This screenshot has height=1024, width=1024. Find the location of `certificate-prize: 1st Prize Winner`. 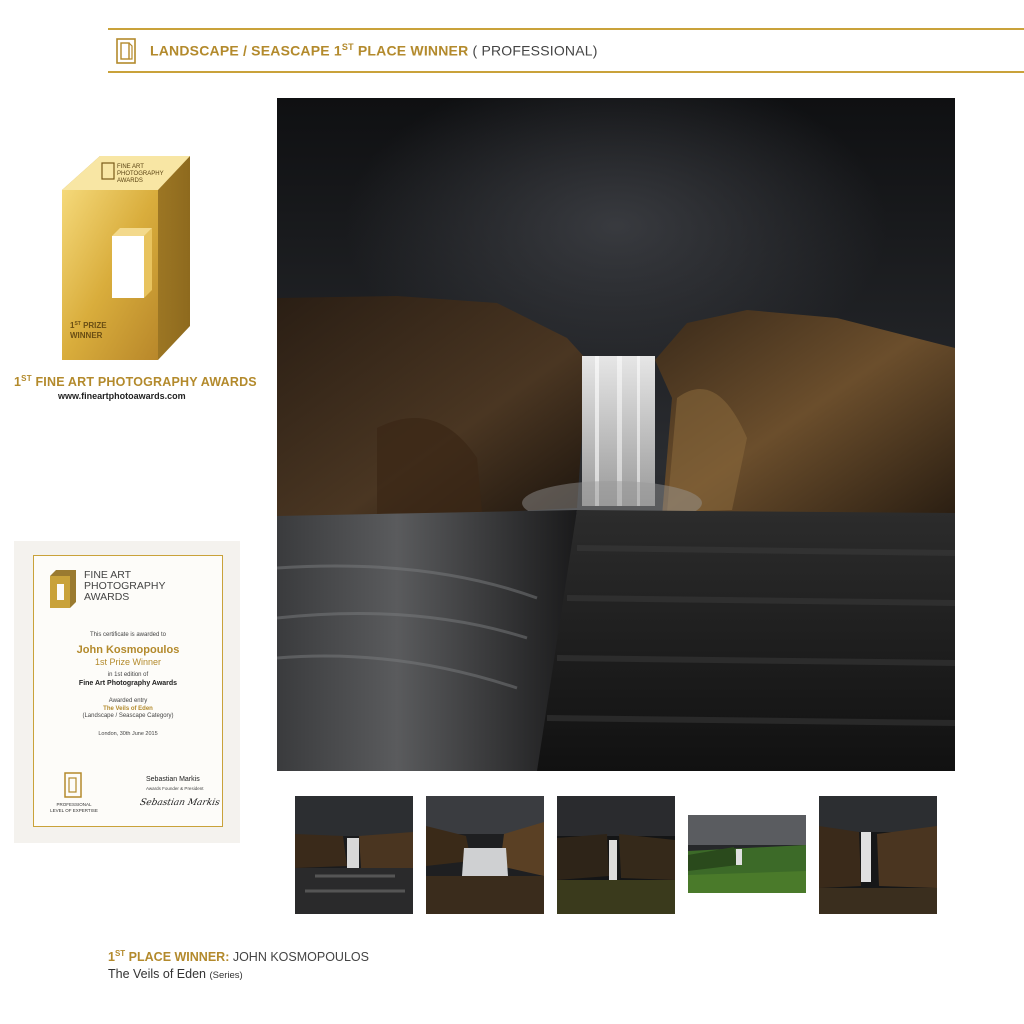

certificate-prize: 1st Prize Winner is located at coordinates (128, 662).